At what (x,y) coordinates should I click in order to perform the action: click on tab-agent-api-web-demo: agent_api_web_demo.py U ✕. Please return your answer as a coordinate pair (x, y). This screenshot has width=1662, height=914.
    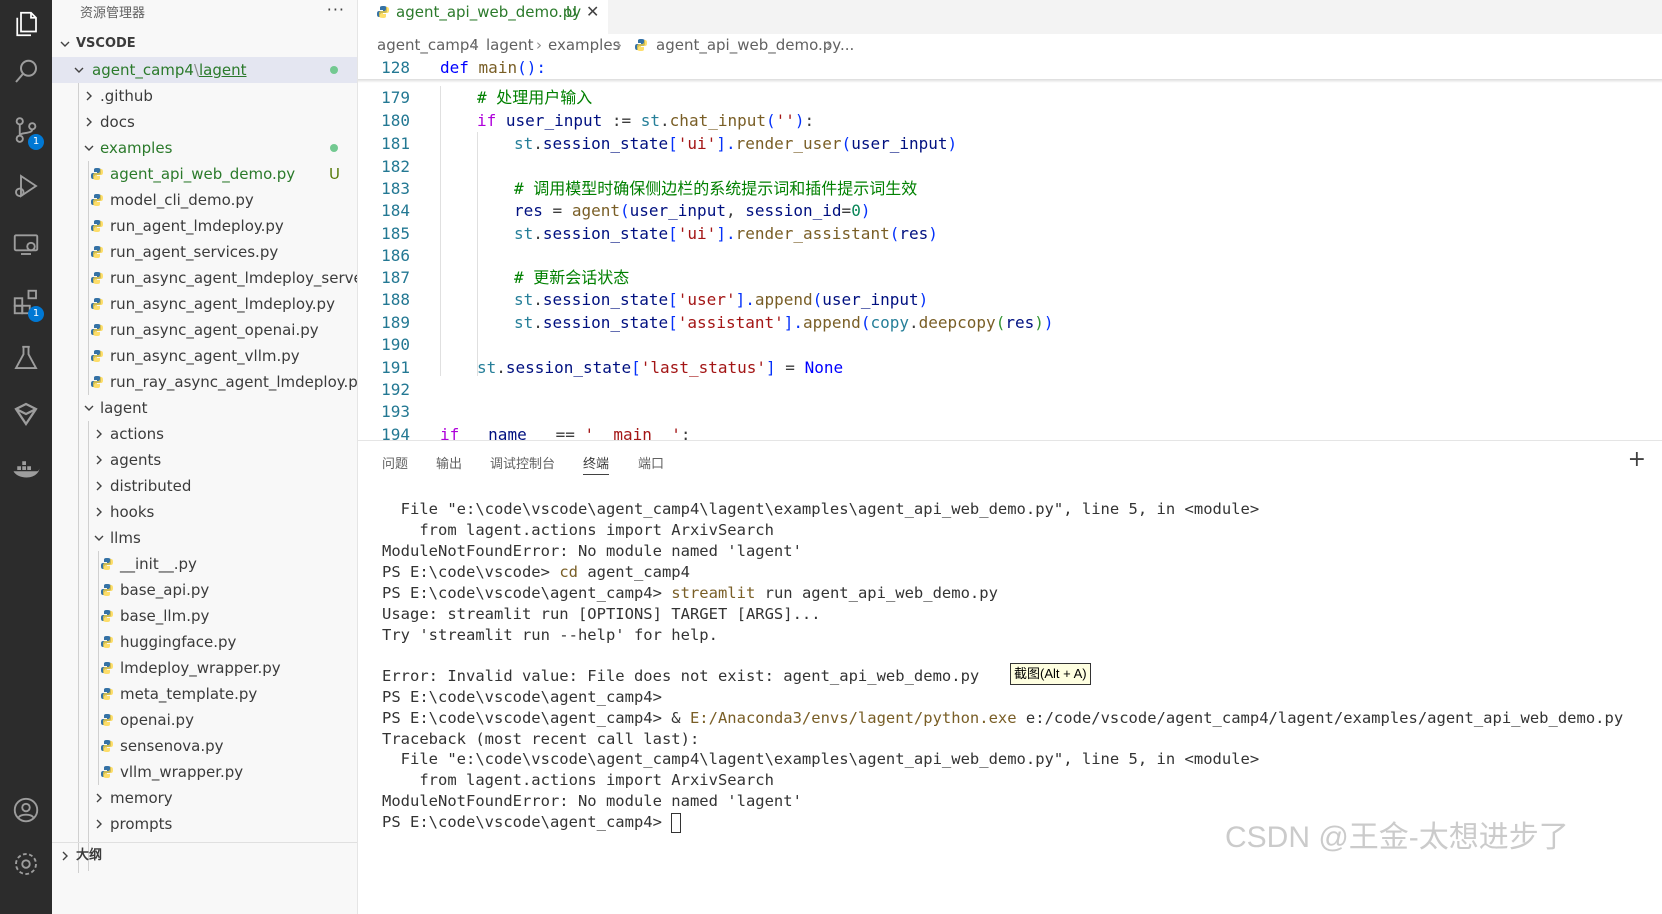
    Looking at the image, I should click on (483, 17).